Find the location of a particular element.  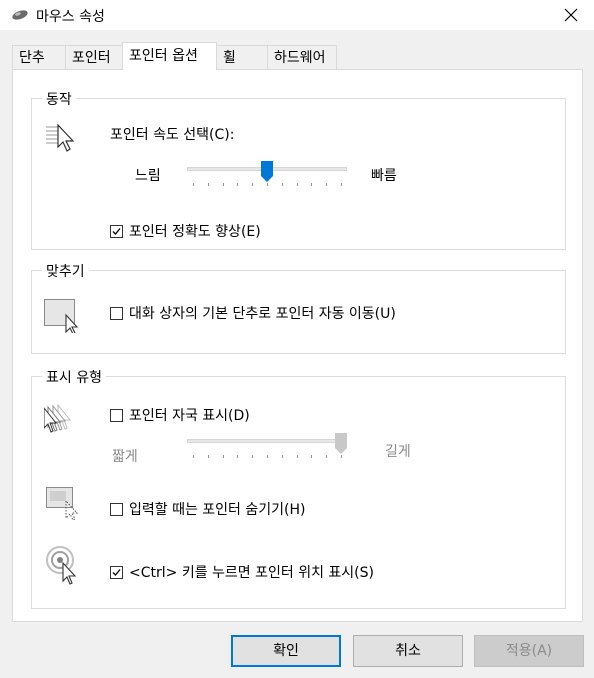

apply-button: 적용(A) is located at coordinates (529, 651).